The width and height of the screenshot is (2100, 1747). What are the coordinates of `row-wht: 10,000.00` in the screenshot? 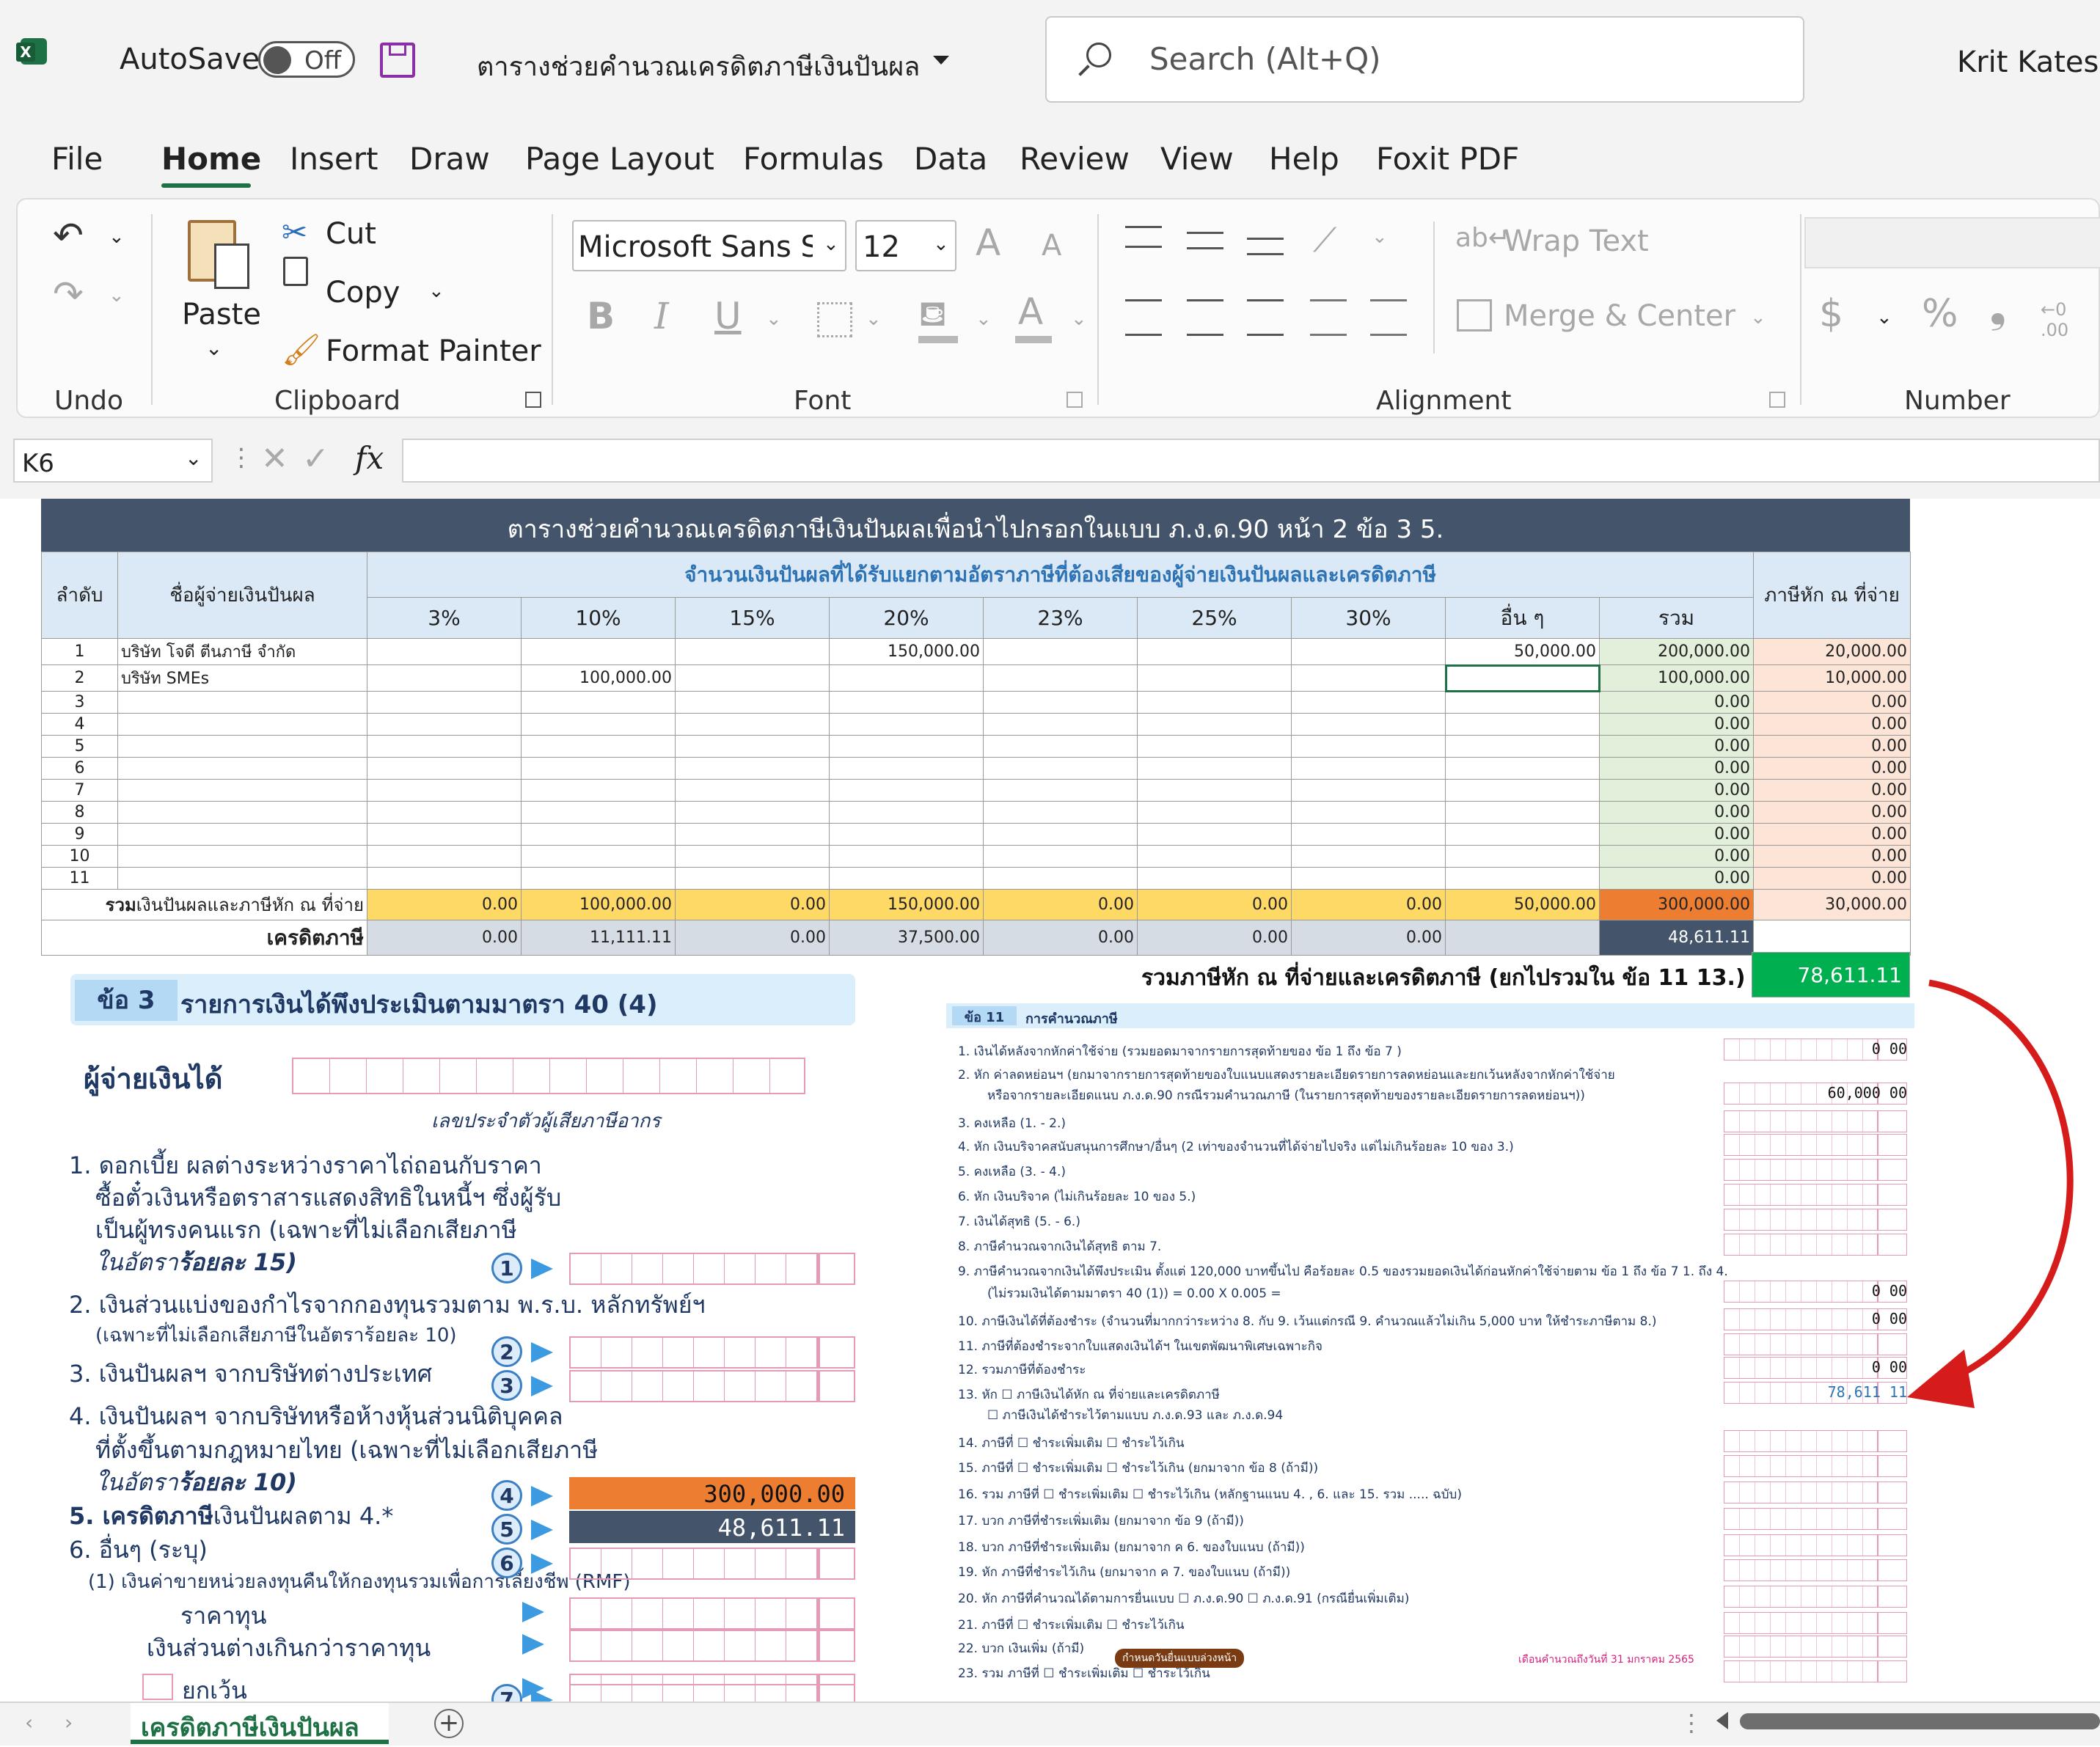 It's located at (1832, 678).